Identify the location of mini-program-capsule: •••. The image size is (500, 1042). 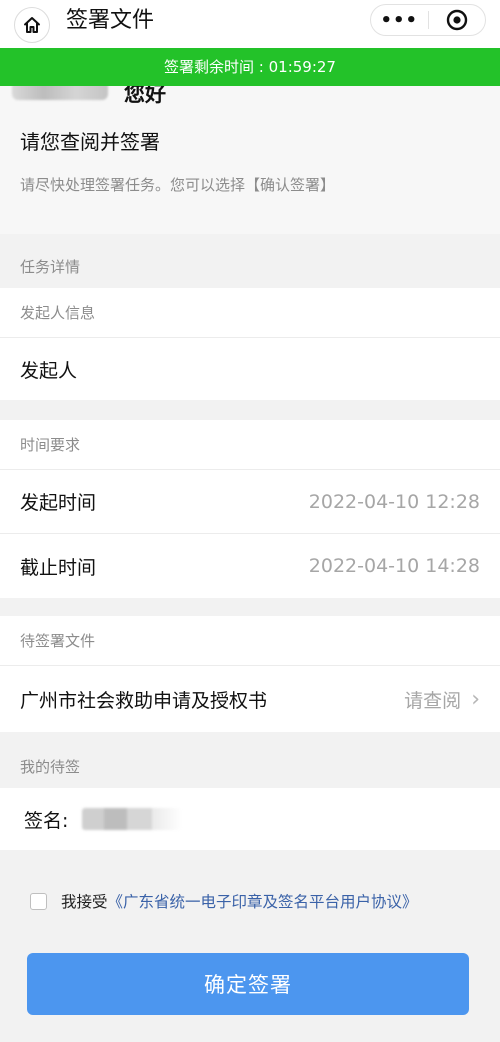
(428, 20).